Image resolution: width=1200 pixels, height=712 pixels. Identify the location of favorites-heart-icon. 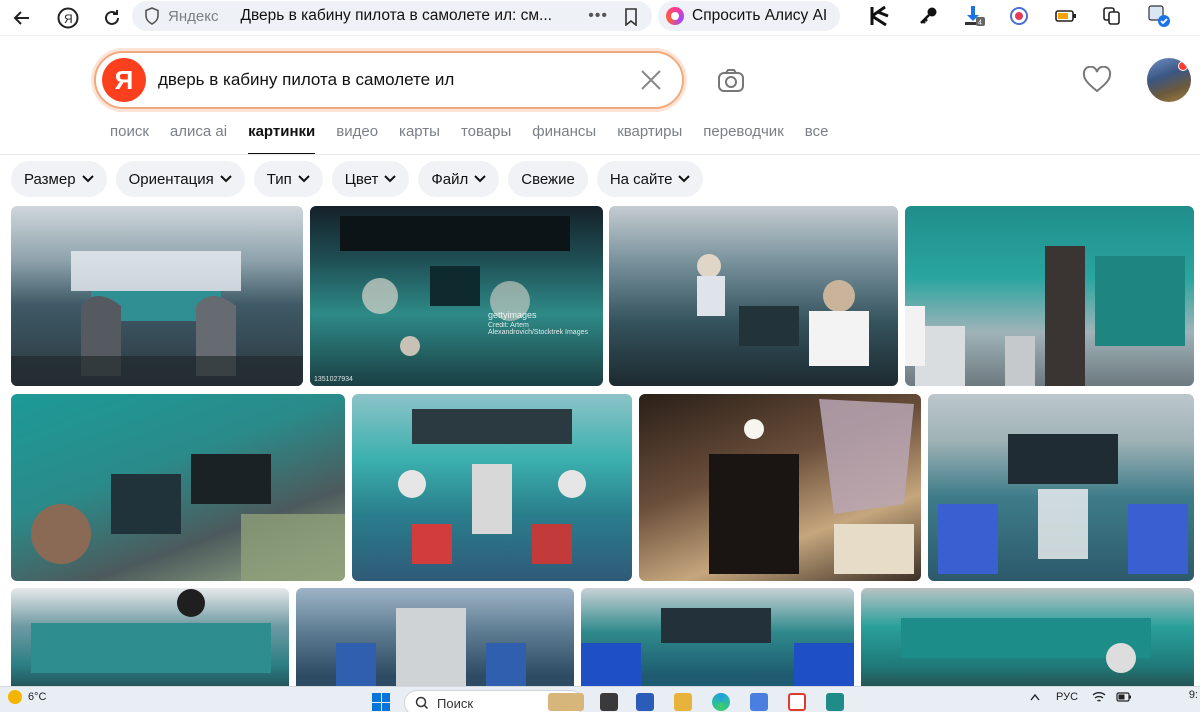
(1097, 80).